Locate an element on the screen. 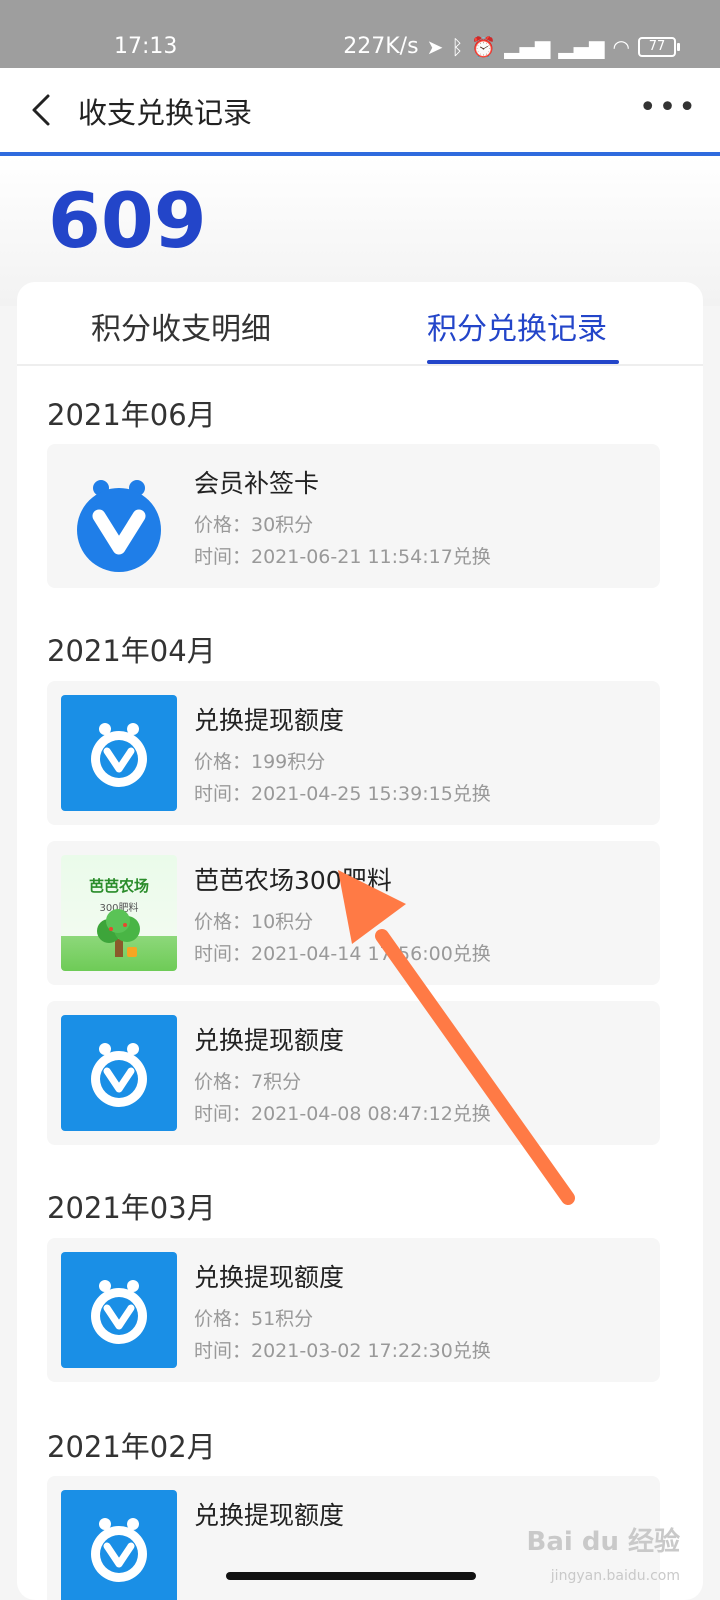 The width and height of the screenshot is (720, 1600). item-time: 时间：2021-04-08 08:47:12兑换 is located at coordinates (342, 1114).